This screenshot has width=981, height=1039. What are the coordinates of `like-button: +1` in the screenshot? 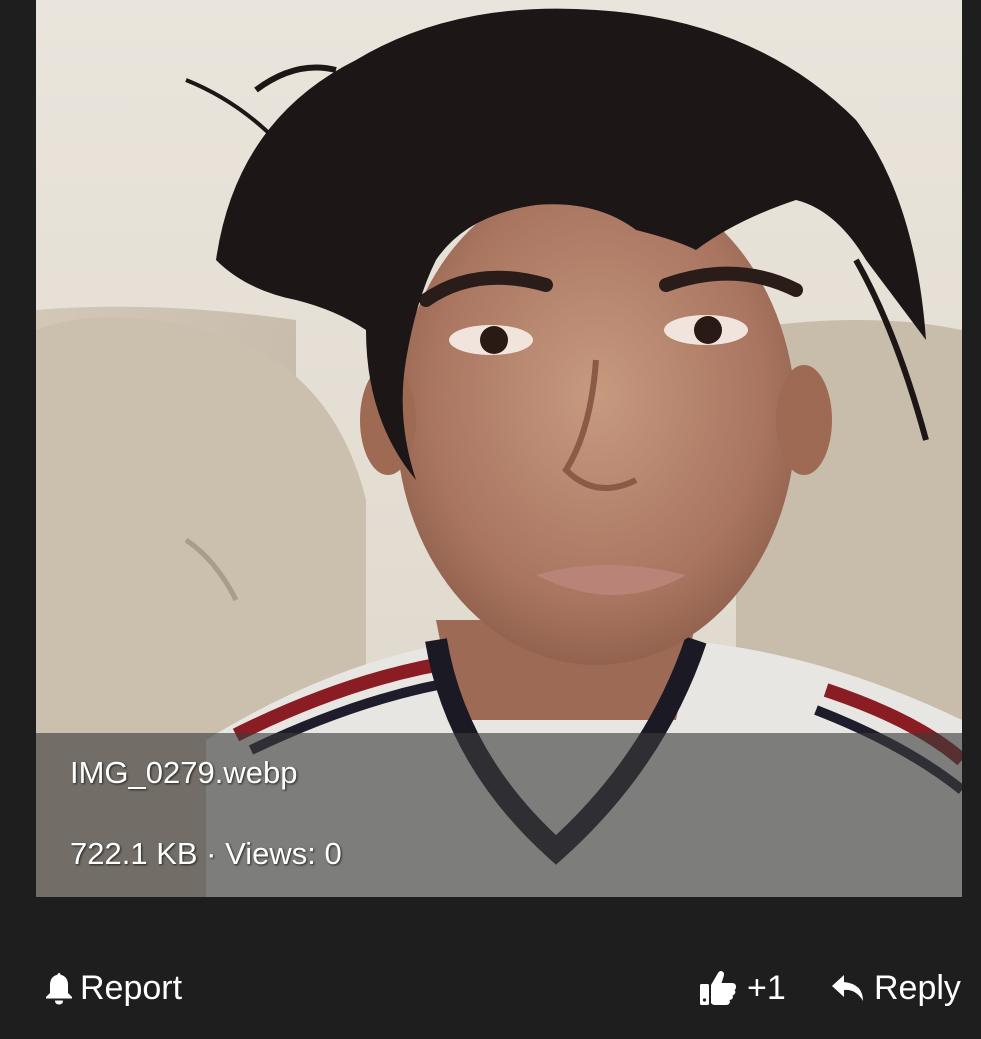 It's located at (742, 988).